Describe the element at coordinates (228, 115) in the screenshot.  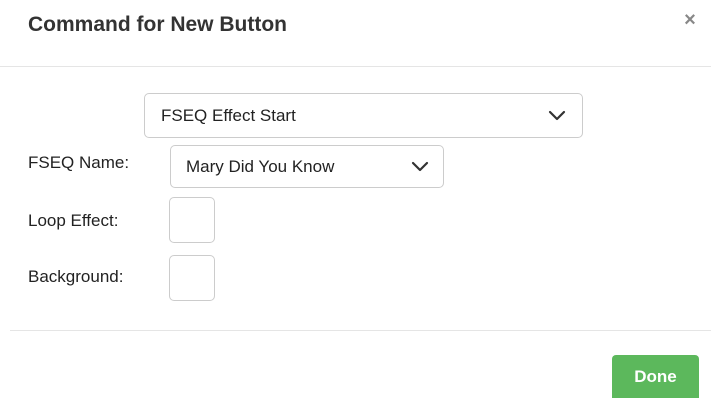
I see `command-type-value: FSEQ Effect Start` at that location.